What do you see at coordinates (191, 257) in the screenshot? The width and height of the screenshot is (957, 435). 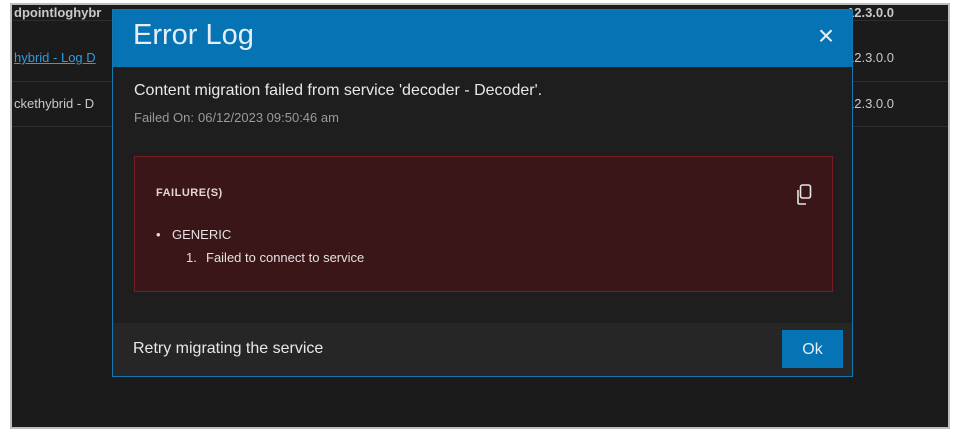 I see `detail-number: 1.` at bounding box center [191, 257].